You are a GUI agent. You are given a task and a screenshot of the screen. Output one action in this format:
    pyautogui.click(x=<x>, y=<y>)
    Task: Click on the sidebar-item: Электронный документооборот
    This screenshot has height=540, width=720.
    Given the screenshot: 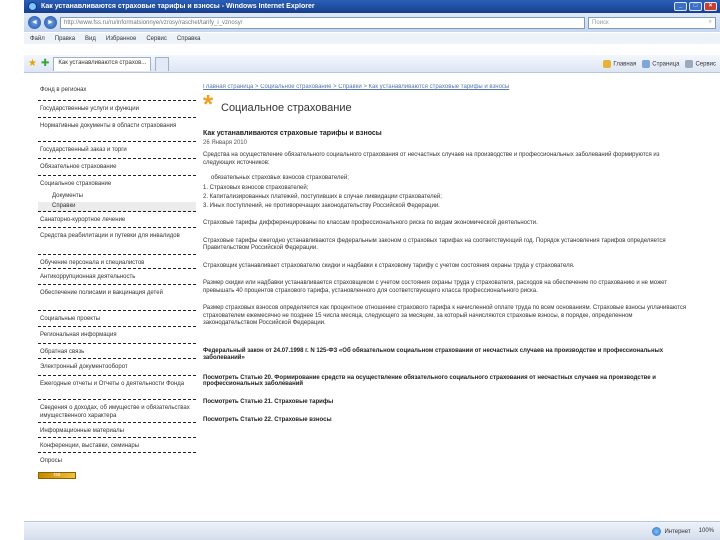 What is the action you would take?
    pyautogui.click(x=117, y=367)
    